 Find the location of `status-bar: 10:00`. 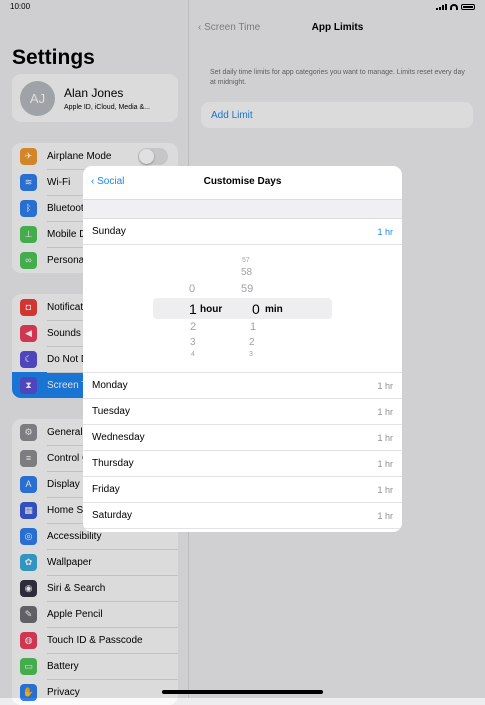

status-bar: 10:00 is located at coordinates (242, 7).